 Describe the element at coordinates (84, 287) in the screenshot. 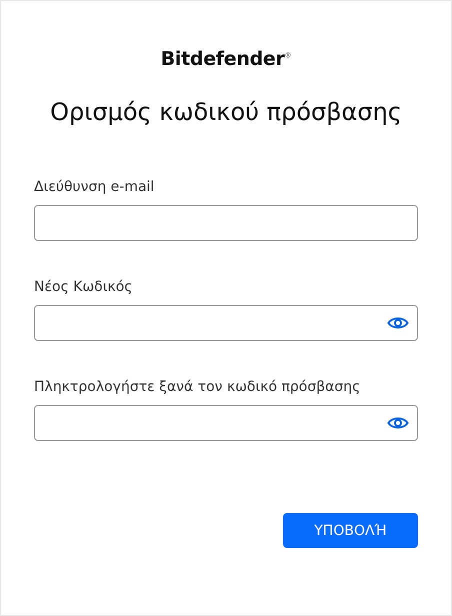

I see `field-label: Νέος Κωδικός` at that location.